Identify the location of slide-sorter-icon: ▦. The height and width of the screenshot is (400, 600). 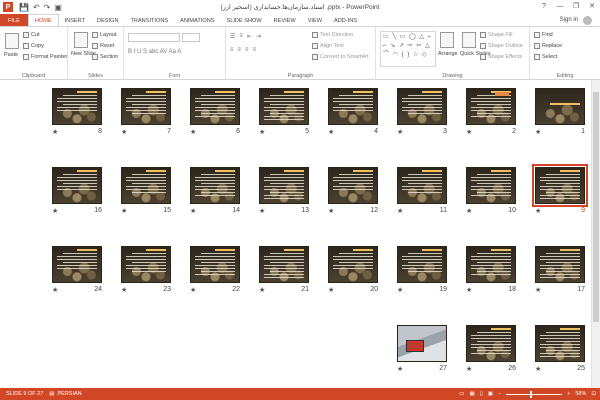
(472, 394).